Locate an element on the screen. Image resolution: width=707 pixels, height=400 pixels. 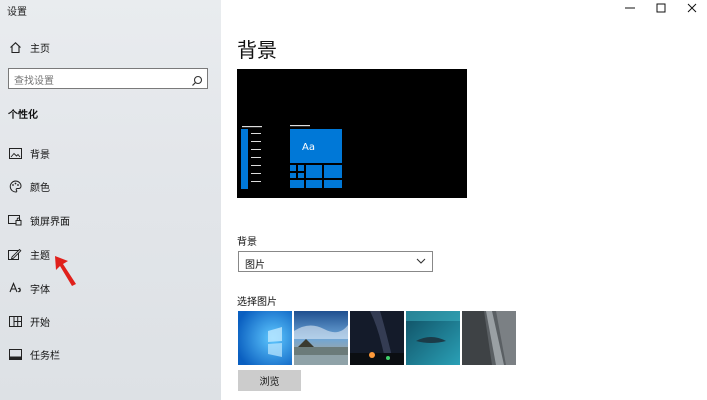
search-icon is located at coordinates (197, 81).